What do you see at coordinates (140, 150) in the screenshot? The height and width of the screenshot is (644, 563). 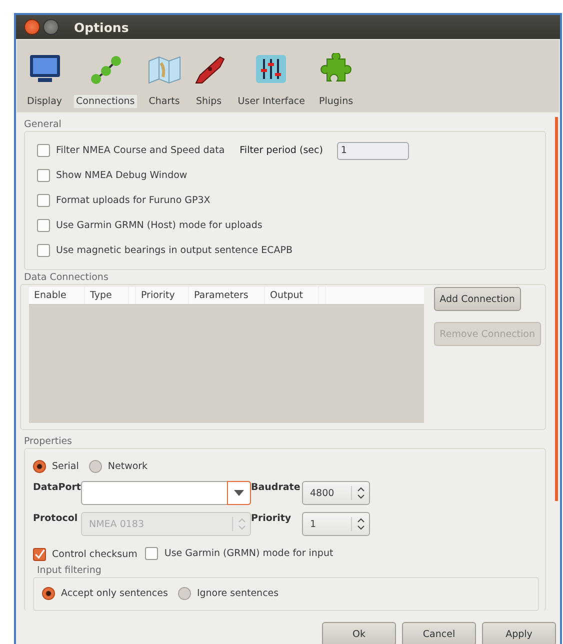 I see `checkbox-label: Filter NMEA Course and Speed data` at bounding box center [140, 150].